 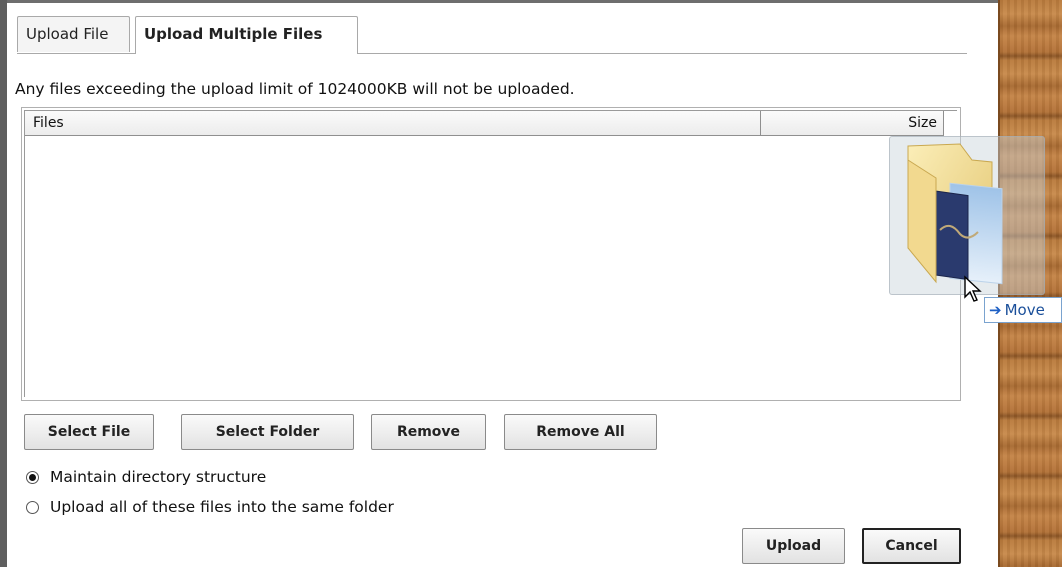 What do you see at coordinates (32, 507) in the screenshot?
I see `radio-button` at bounding box center [32, 507].